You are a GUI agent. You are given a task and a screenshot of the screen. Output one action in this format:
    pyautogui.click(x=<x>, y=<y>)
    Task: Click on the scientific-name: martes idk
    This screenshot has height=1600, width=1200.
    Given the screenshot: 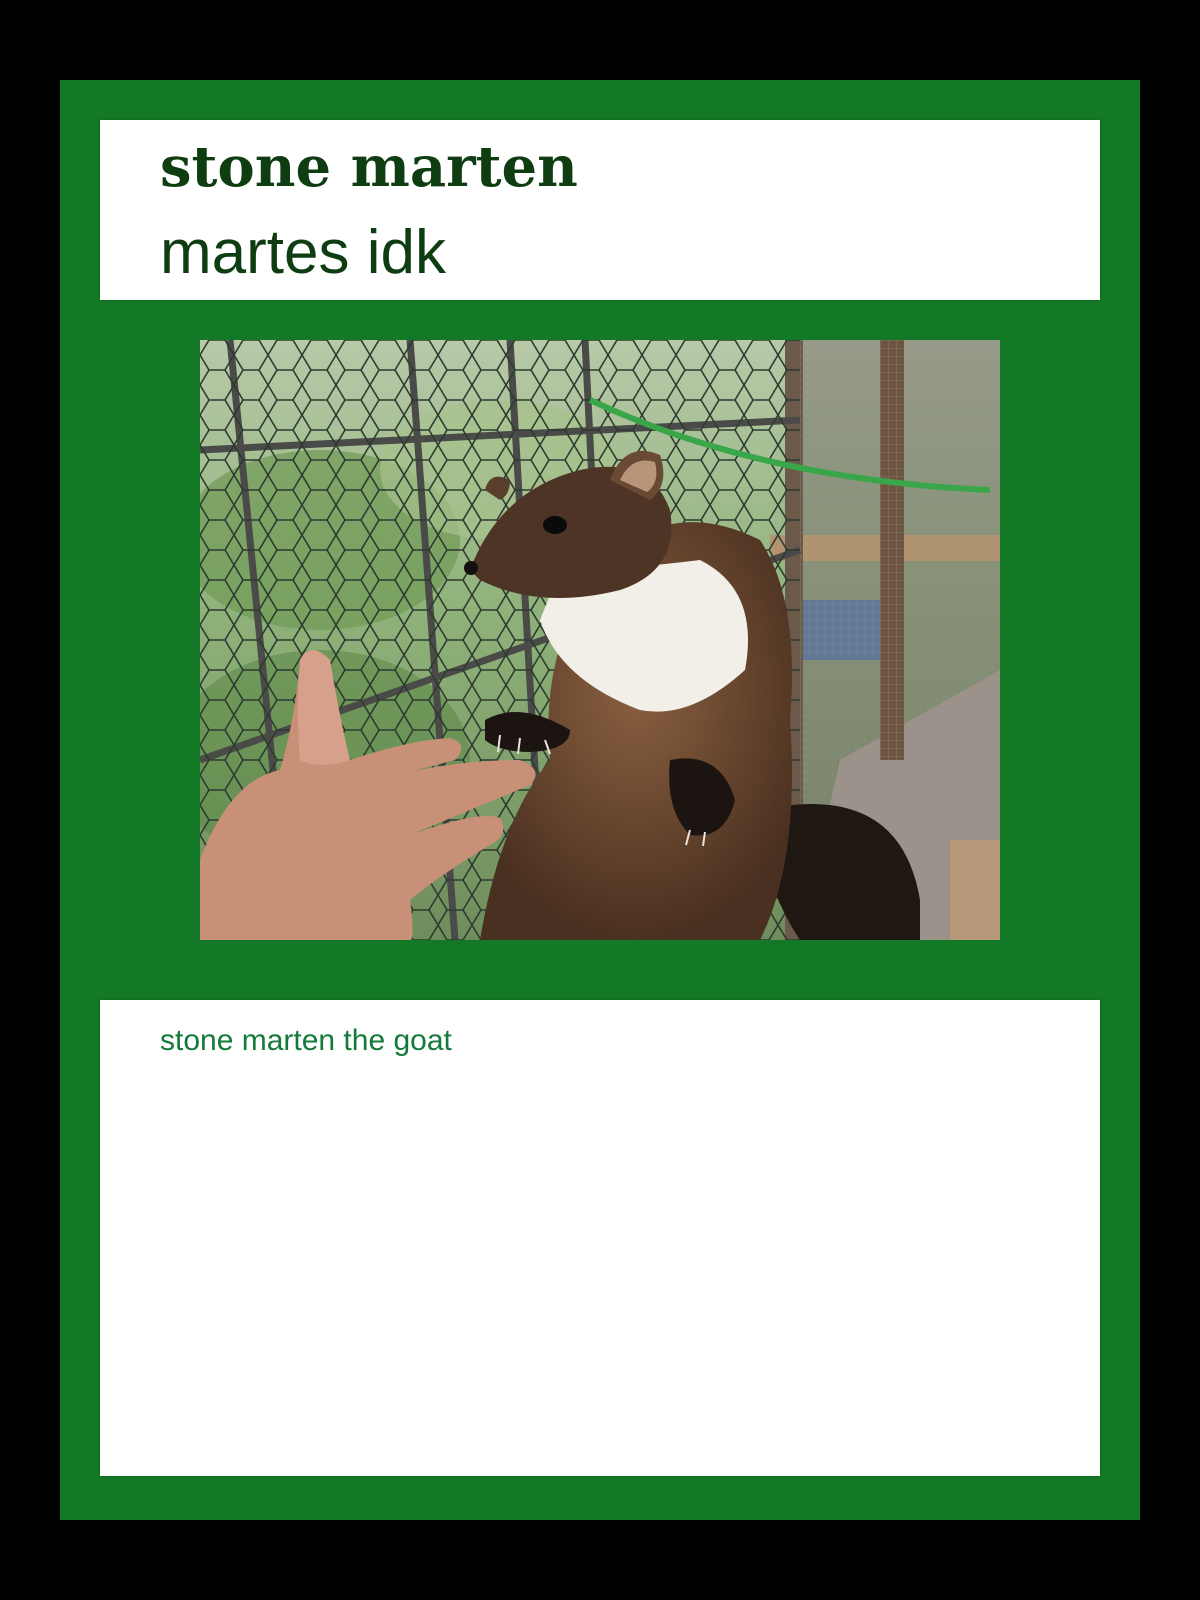 What is the action you would take?
    pyautogui.click(x=303, y=252)
    